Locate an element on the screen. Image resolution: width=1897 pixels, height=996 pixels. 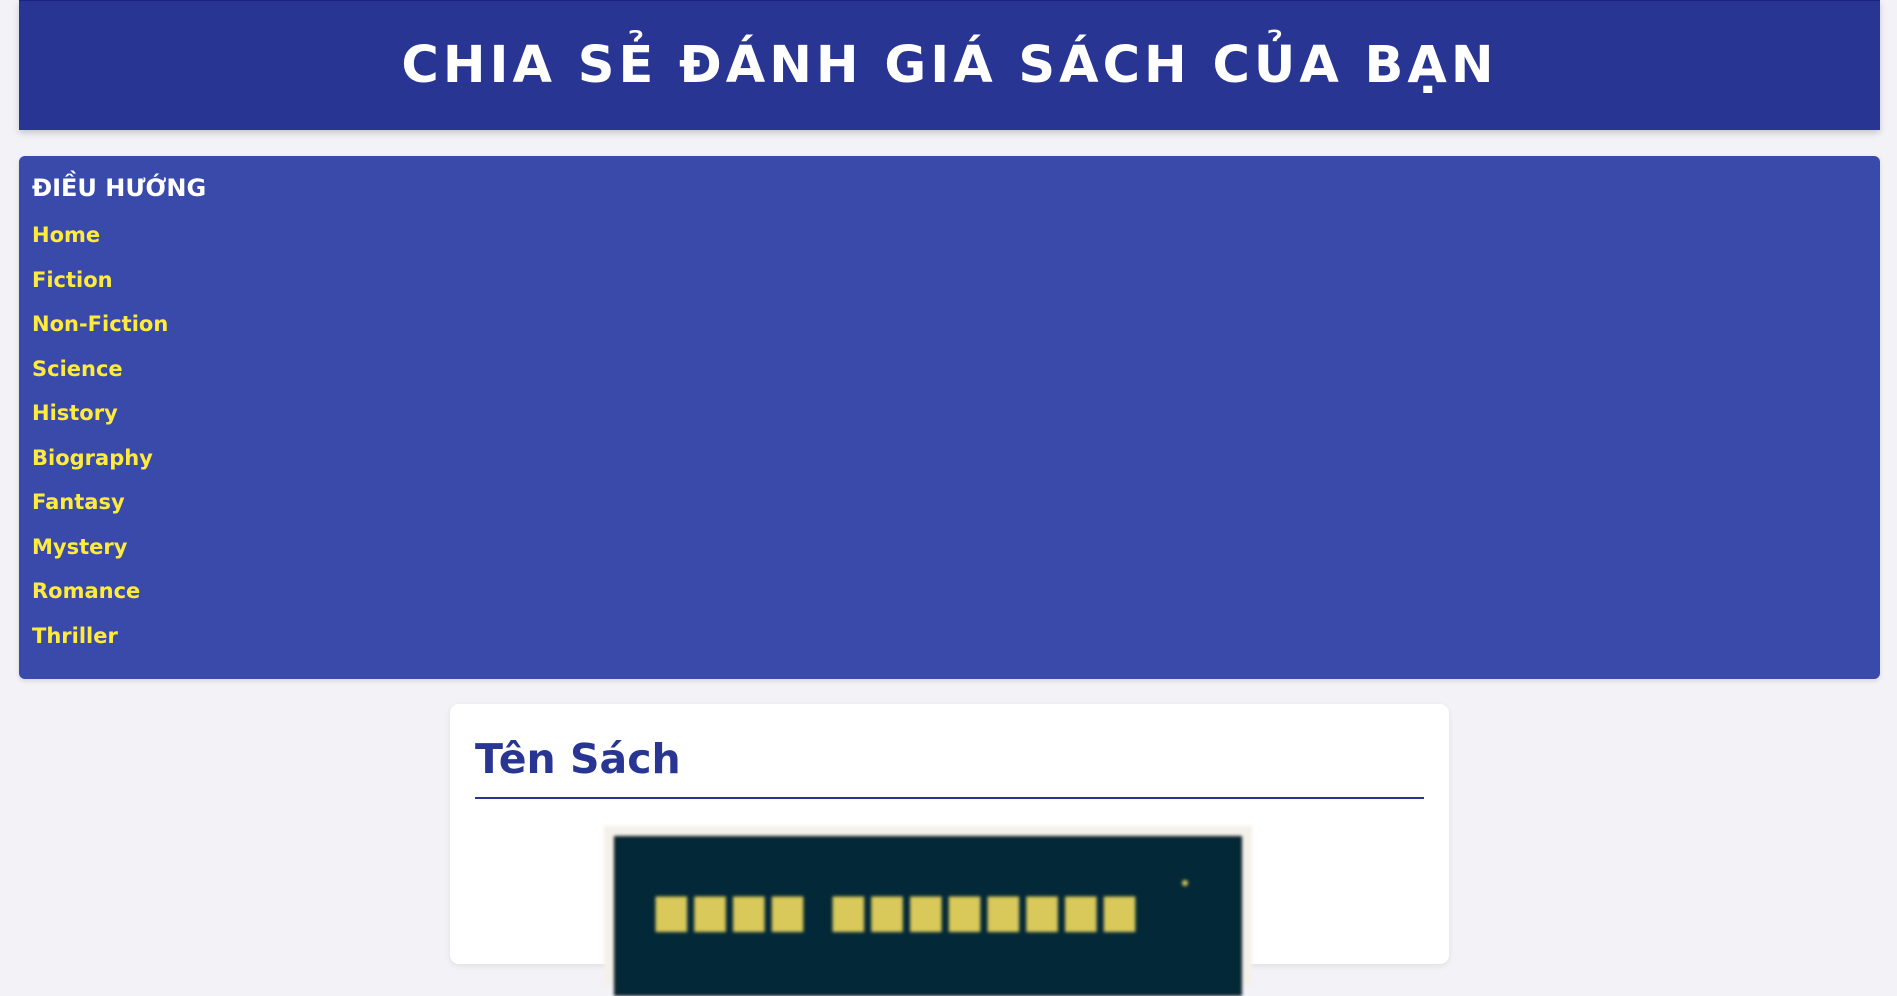
cover-artwork-text: ▆▆▆▆ ▆▆▆▆▆▆▆▆ is located at coordinates (900, 909).